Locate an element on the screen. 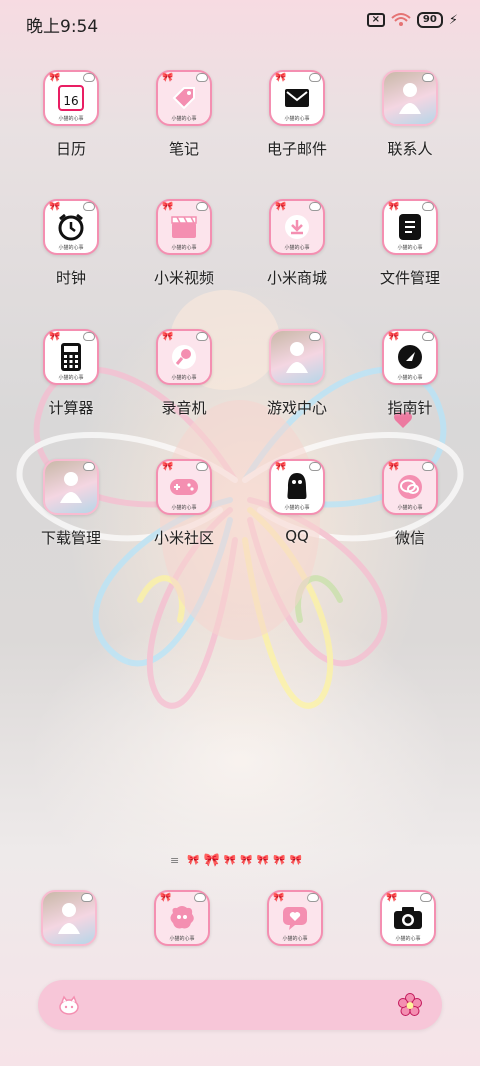 The height and width of the screenshot is (1066, 480). page-indicator: ≡ 🎀 🎀 🎀 🎀 🎀 🎀 🎀 is located at coordinates (245, 860).